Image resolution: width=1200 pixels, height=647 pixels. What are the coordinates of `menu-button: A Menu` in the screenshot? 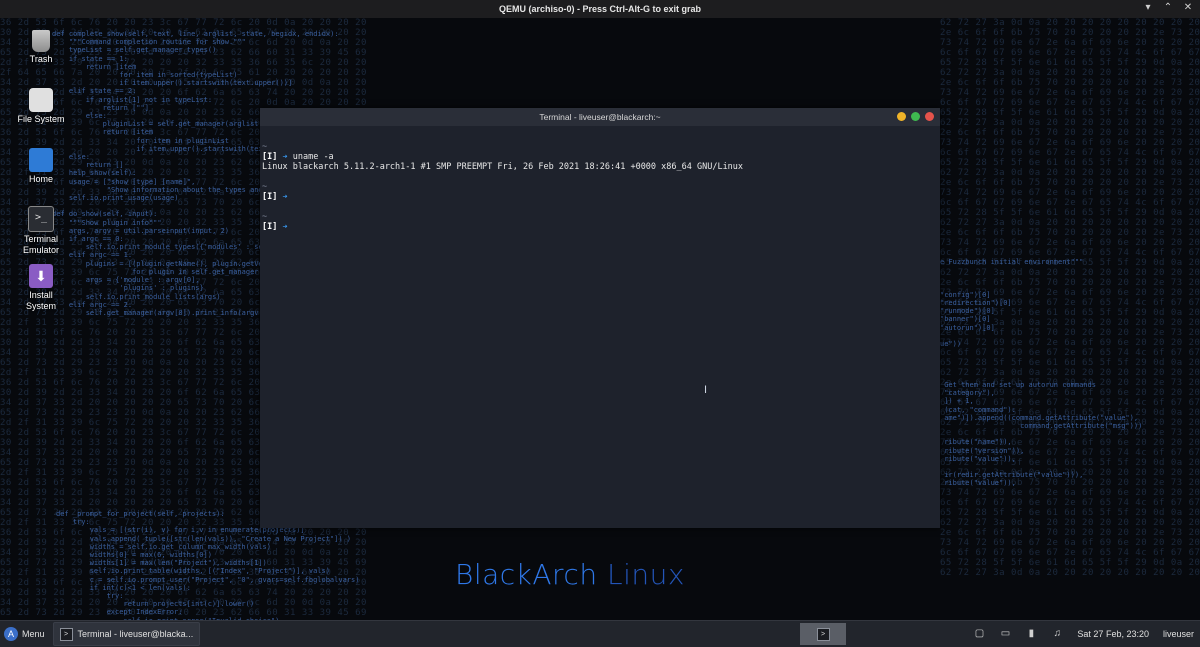 It's located at (24, 634).